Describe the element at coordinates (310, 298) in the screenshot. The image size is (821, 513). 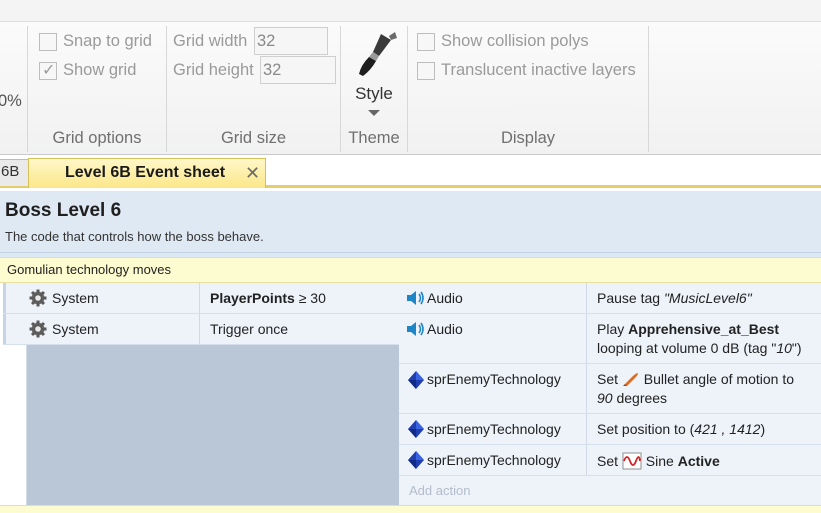
I see `condition-comparison: ≥ 30` at that location.